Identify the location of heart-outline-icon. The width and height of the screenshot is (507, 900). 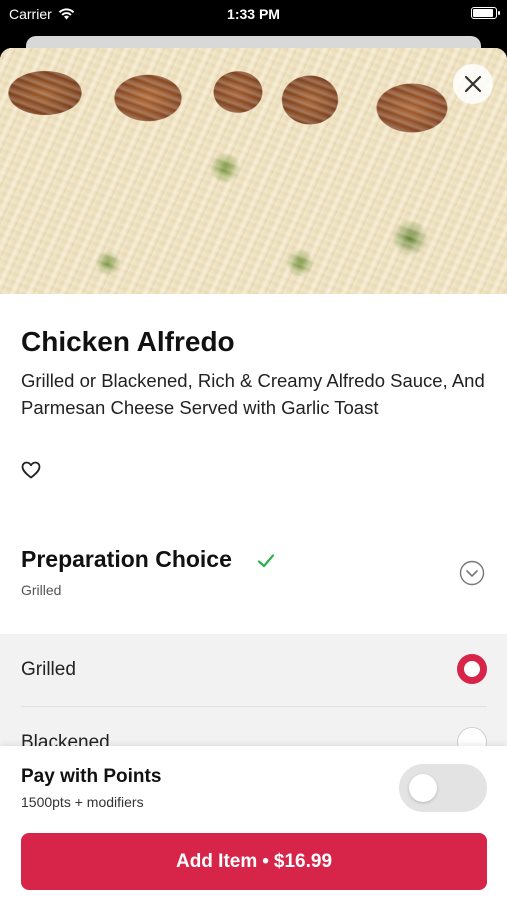
(31, 470).